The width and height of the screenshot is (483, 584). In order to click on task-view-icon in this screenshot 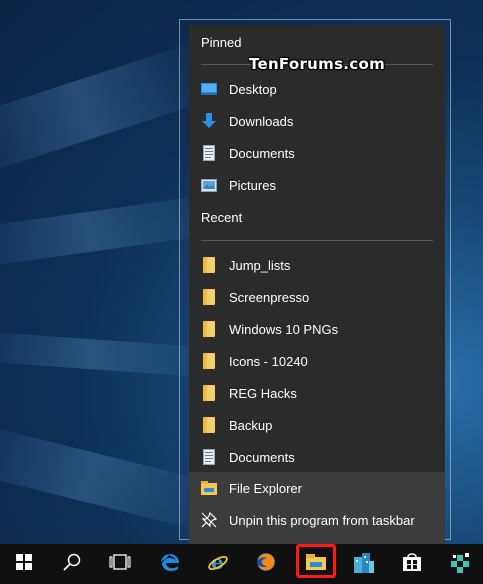, I will do `click(120, 564)`.